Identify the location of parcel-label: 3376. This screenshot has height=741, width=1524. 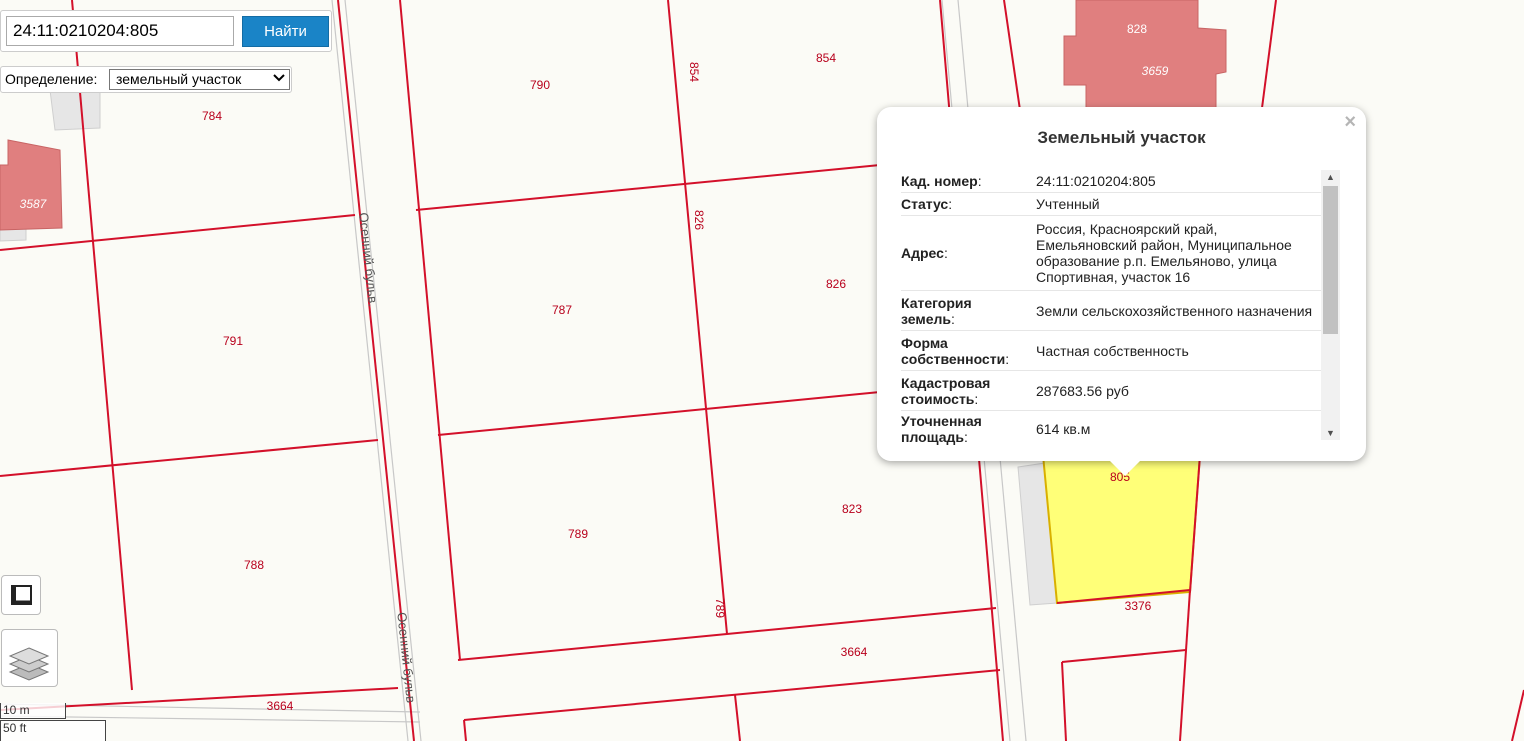
(1138, 606).